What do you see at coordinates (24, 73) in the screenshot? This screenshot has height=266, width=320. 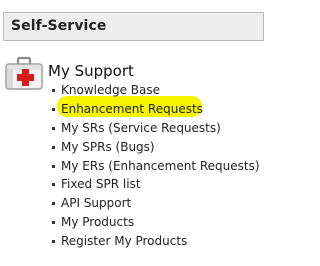 I see `first-aid-kit-icon` at bounding box center [24, 73].